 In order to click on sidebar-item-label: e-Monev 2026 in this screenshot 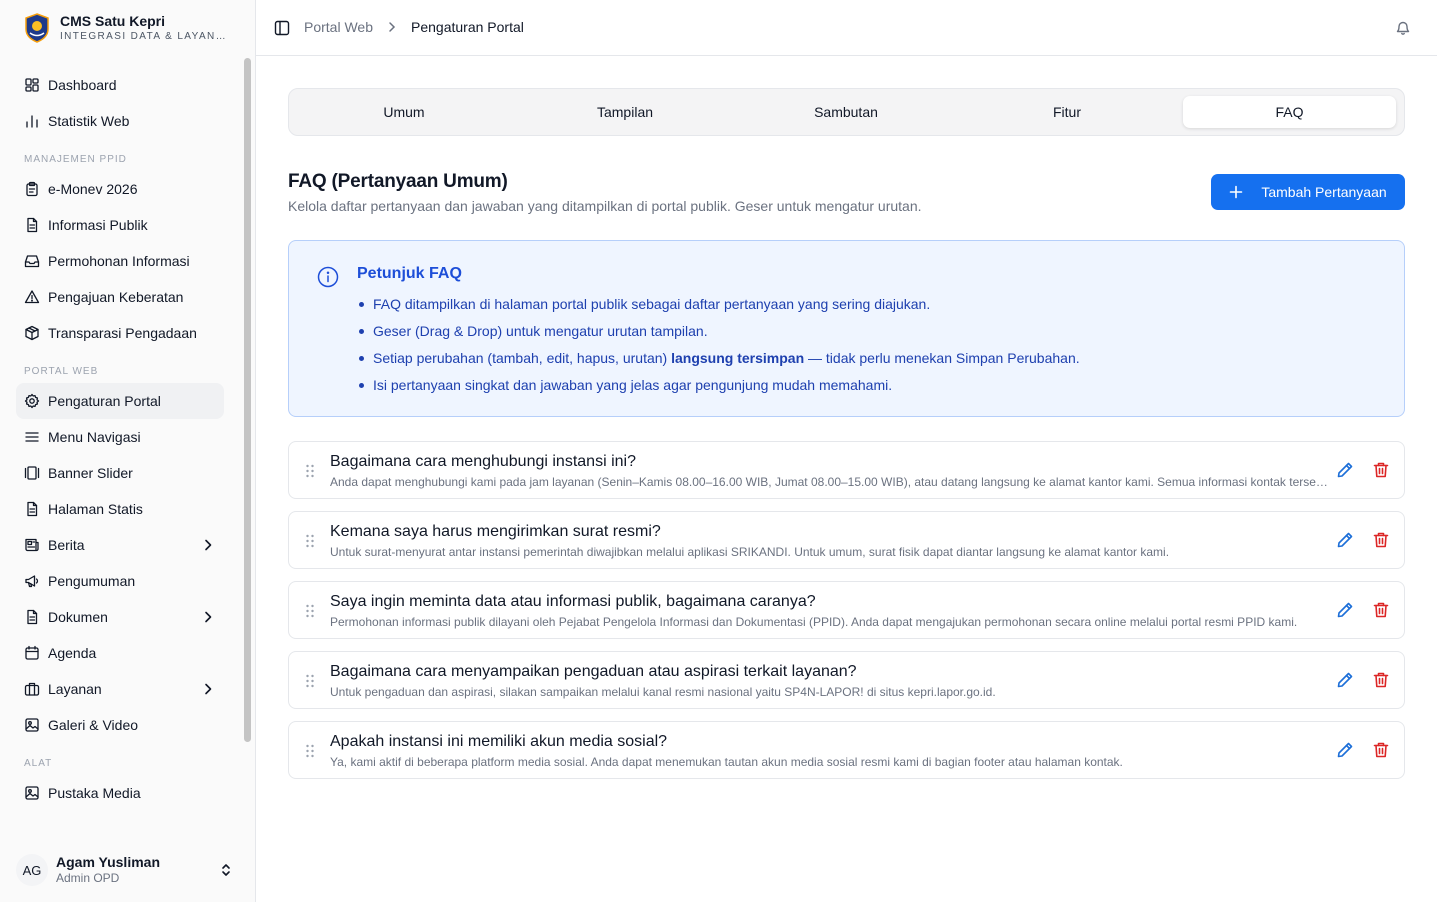, I will do `click(93, 189)`.